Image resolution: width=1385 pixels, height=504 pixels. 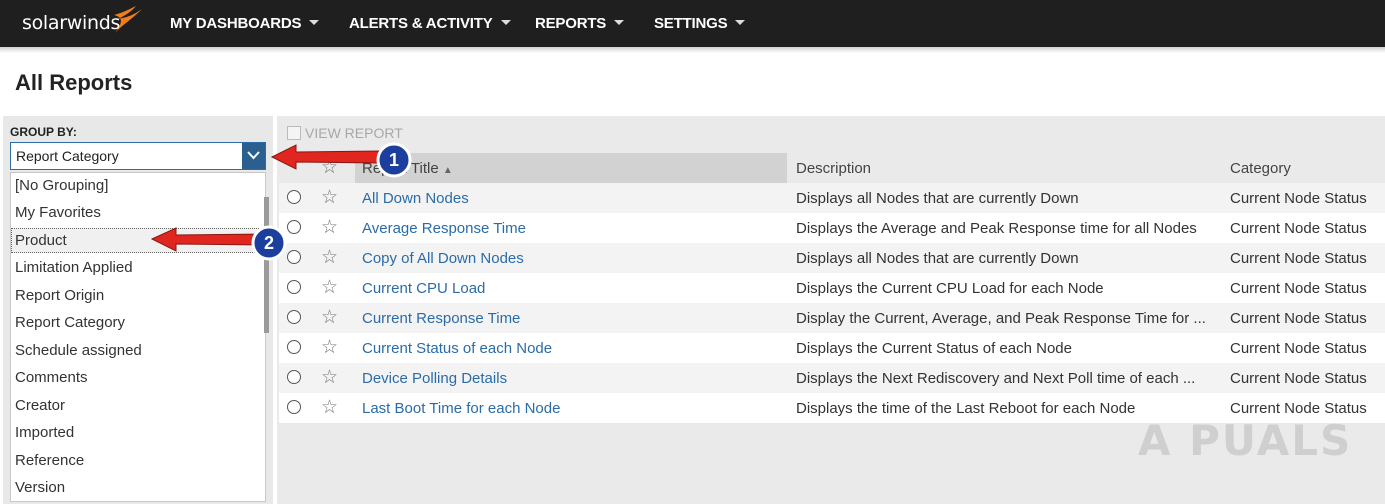 What do you see at coordinates (461, 408) in the screenshot?
I see `report-title-link: Last Boot Time for each Node` at bounding box center [461, 408].